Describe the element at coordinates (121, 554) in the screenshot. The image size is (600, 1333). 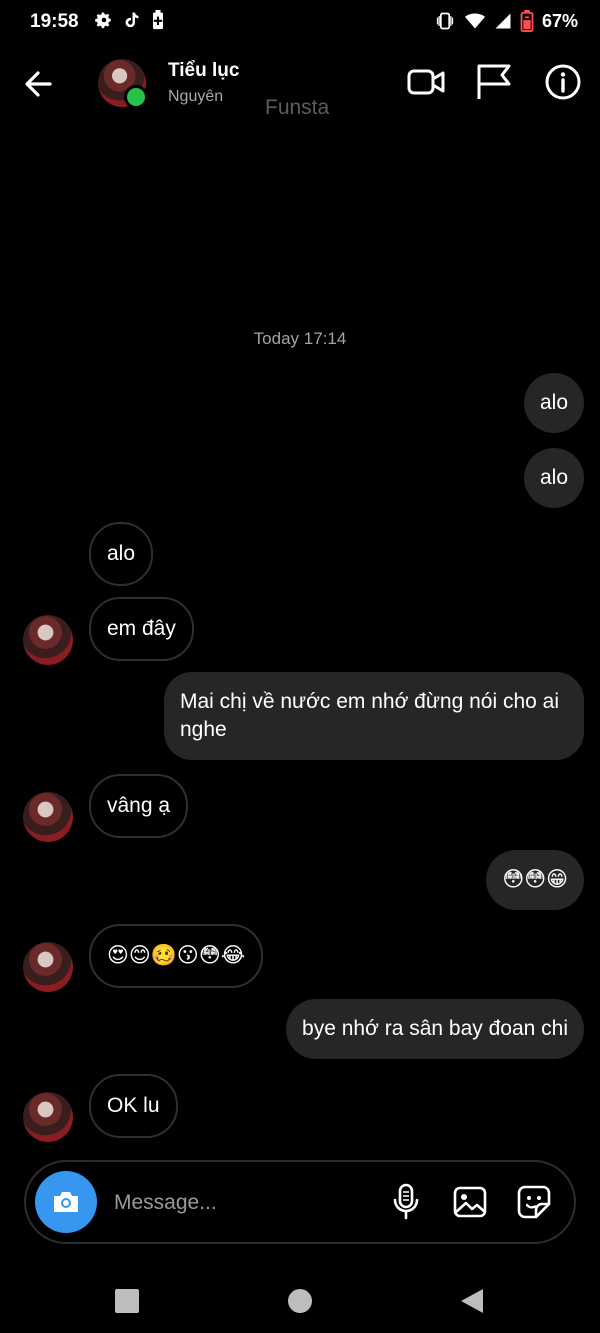
I see `message-bubble-incoming: alo` at that location.